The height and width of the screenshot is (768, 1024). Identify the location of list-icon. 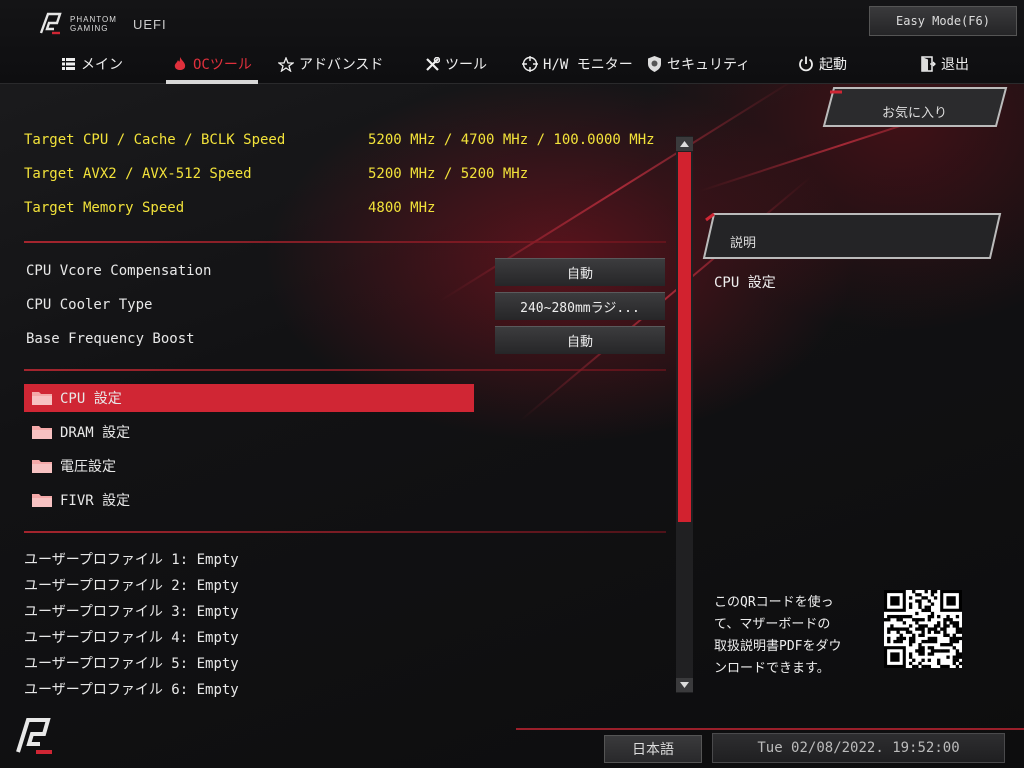
(68, 64).